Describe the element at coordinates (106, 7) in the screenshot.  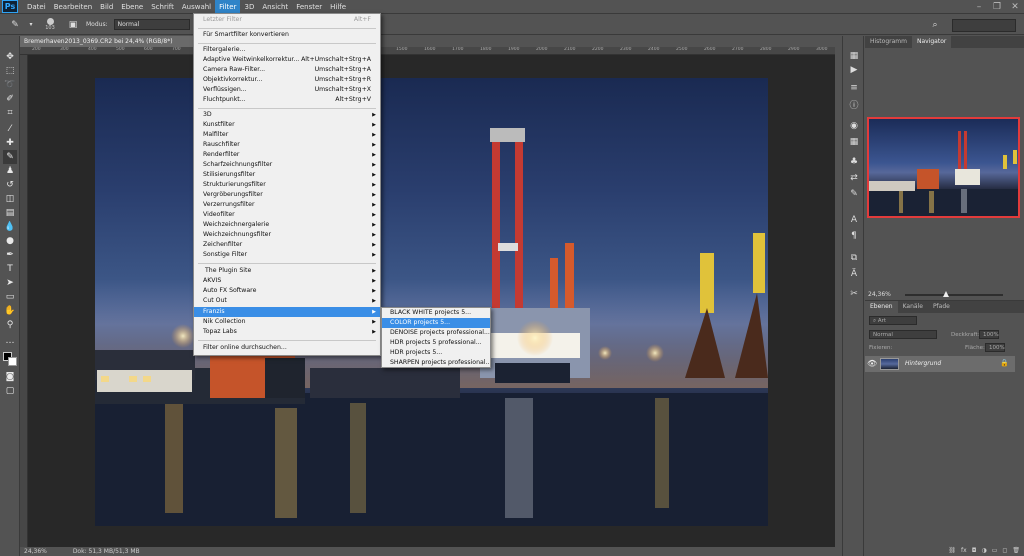
I see `menu-bild: Bild` at that location.